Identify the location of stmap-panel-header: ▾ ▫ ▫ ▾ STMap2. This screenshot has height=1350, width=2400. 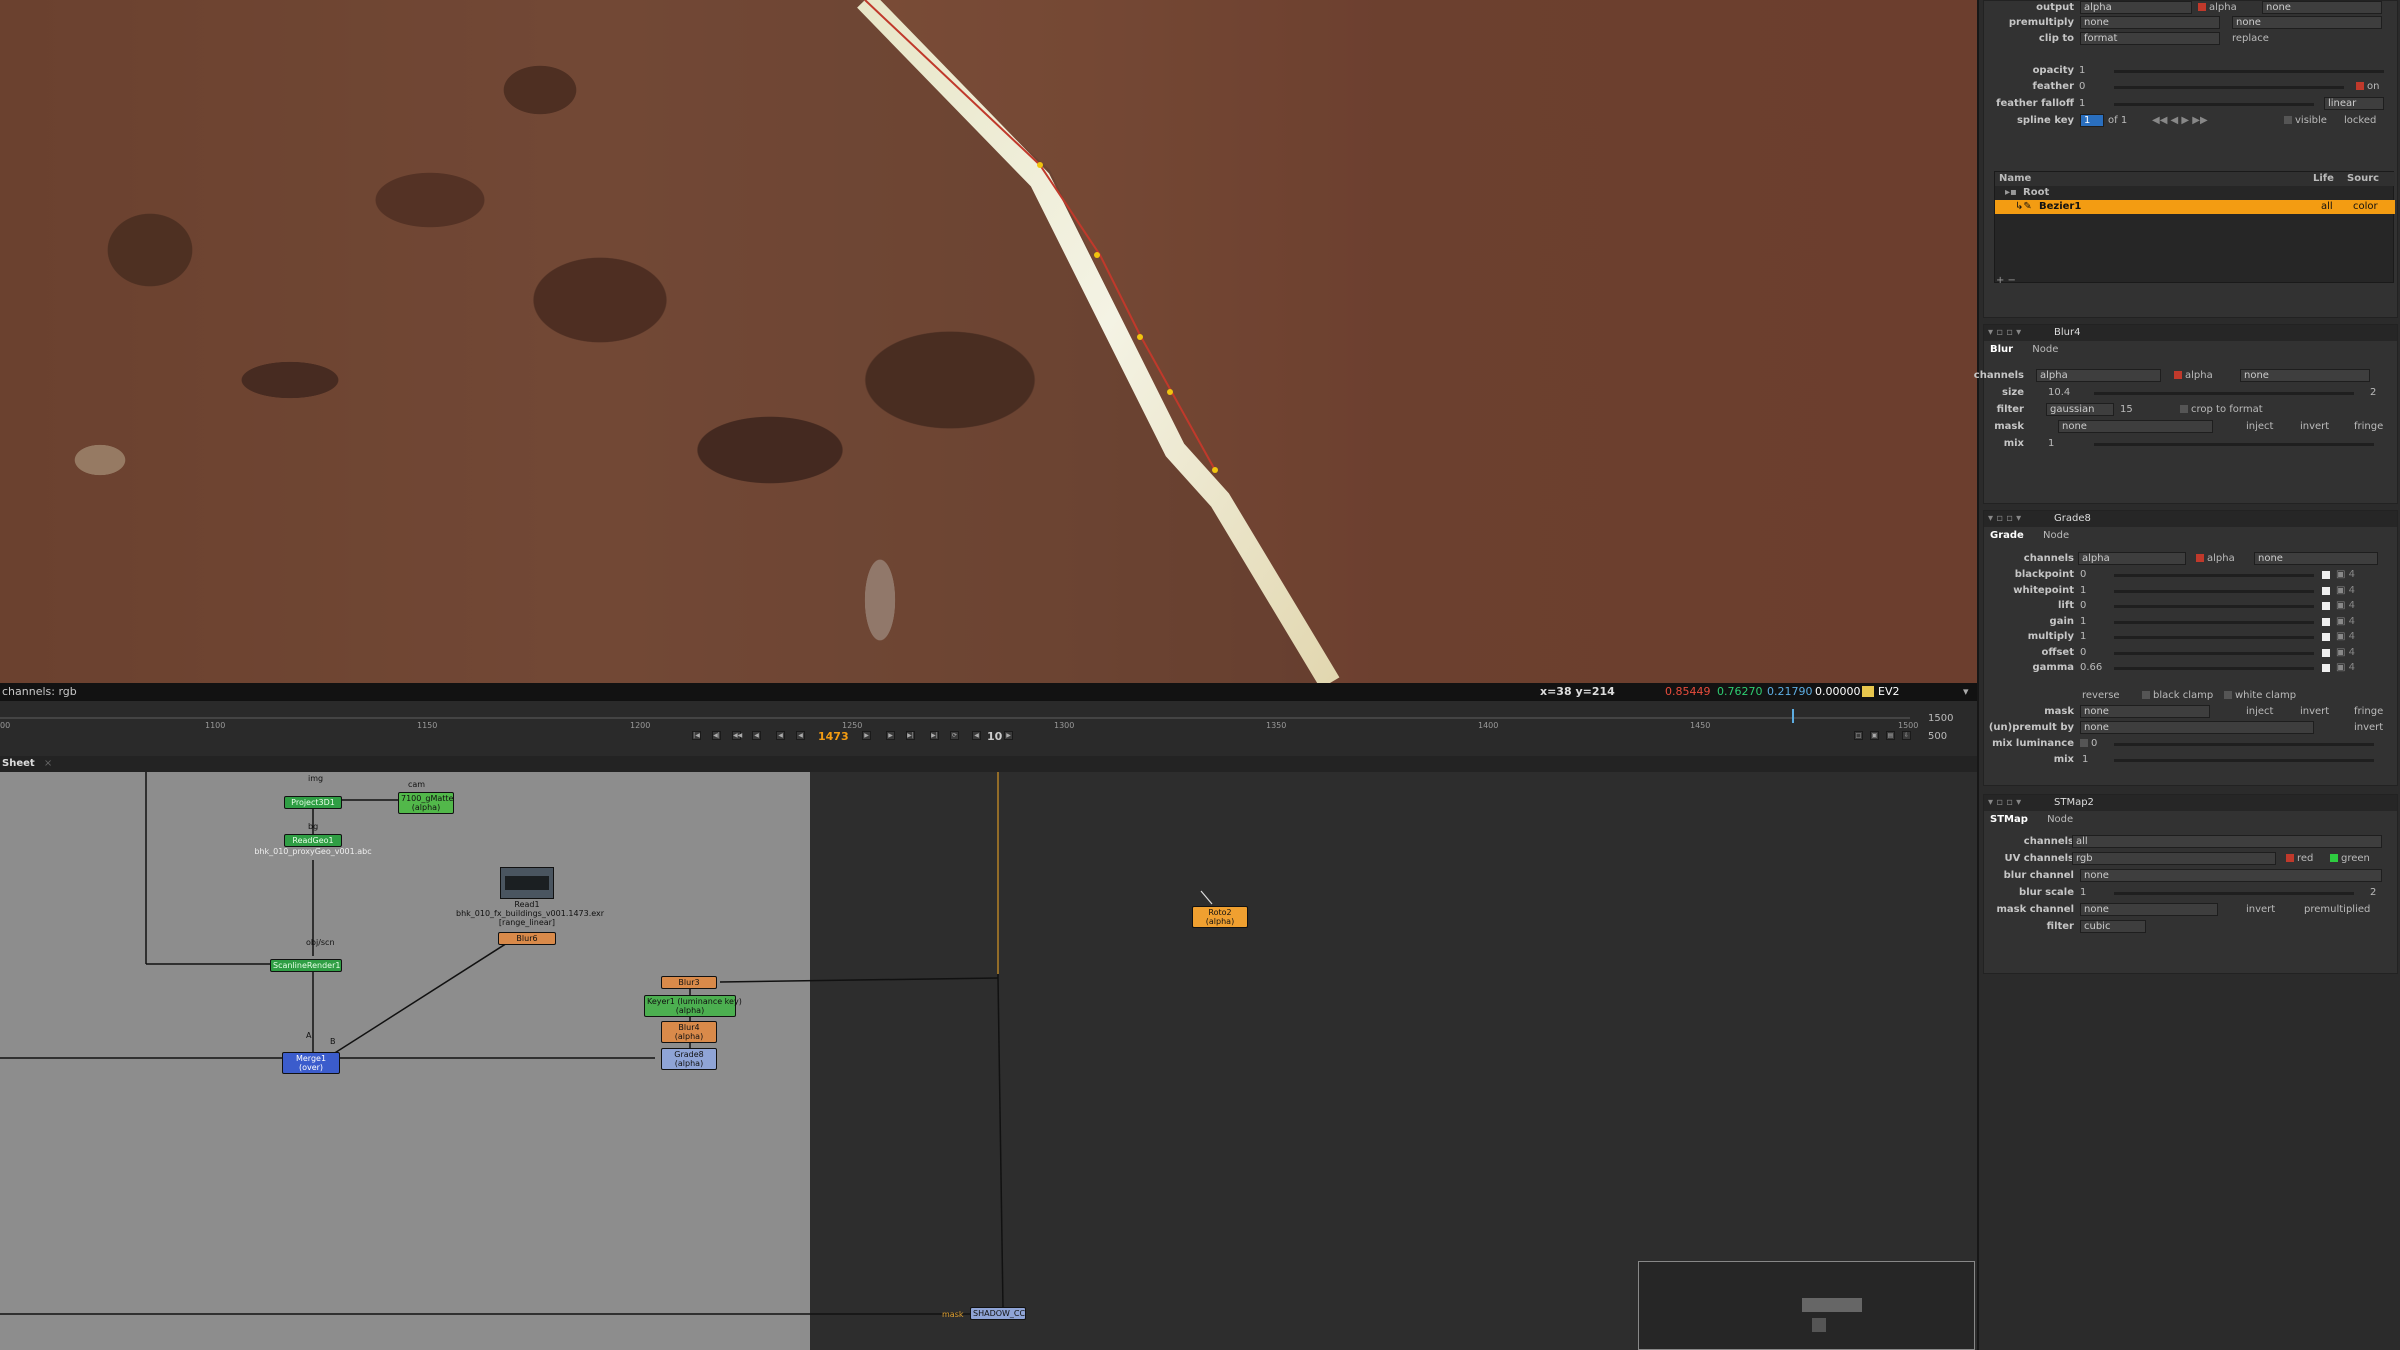
(2190, 803).